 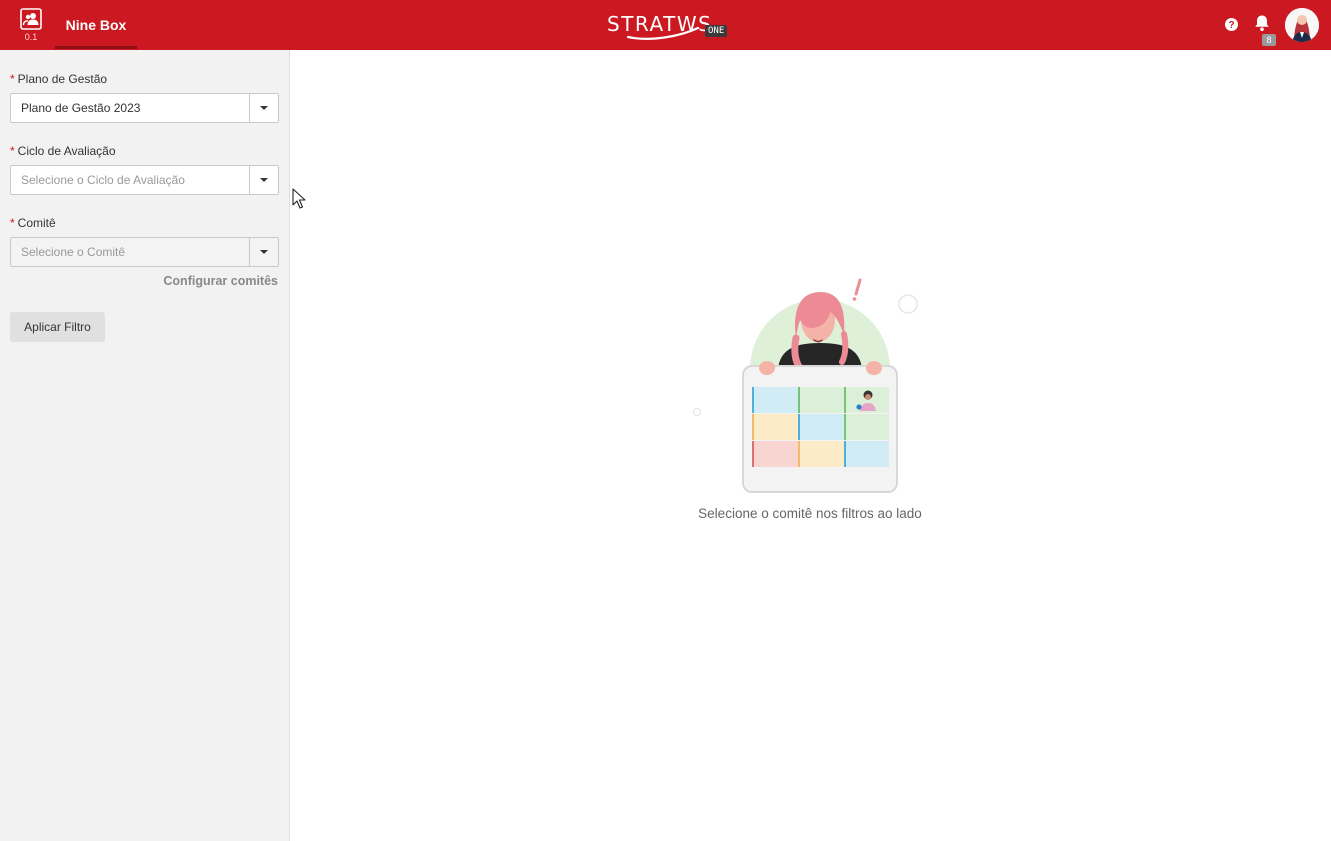 I want to click on comite-placeholder: Selecione o Comitê, so click(x=73, y=252).